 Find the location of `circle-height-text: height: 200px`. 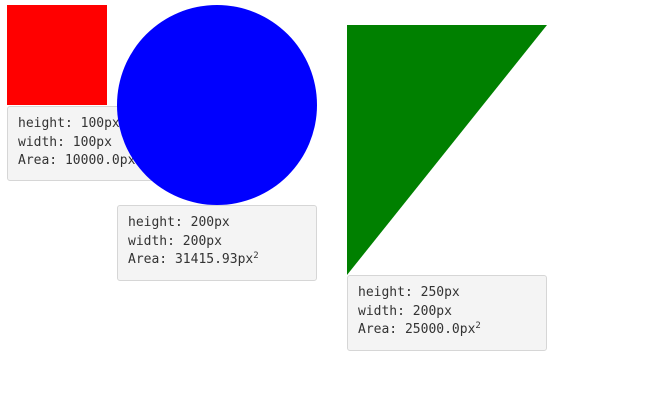

circle-height-text: height: 200px is located at coordinates (179, 222).